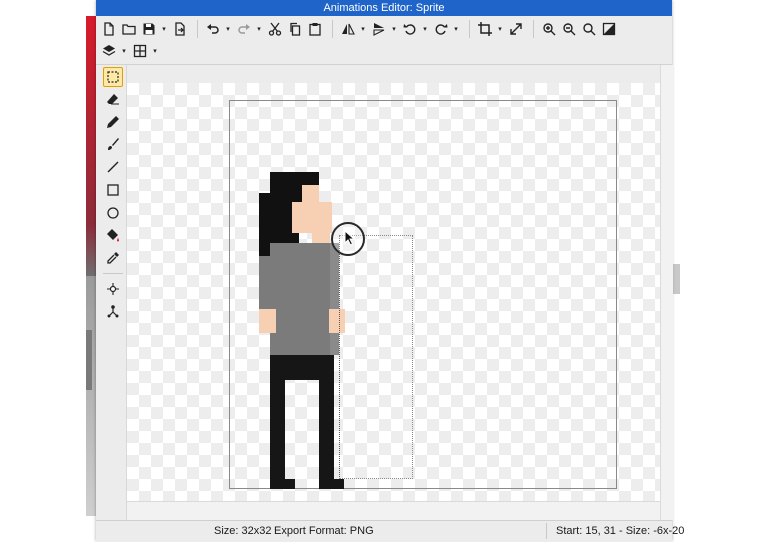 The width and height of the screenshot is (763, 542). I want to click on new-file-icon, so click(109, 29).